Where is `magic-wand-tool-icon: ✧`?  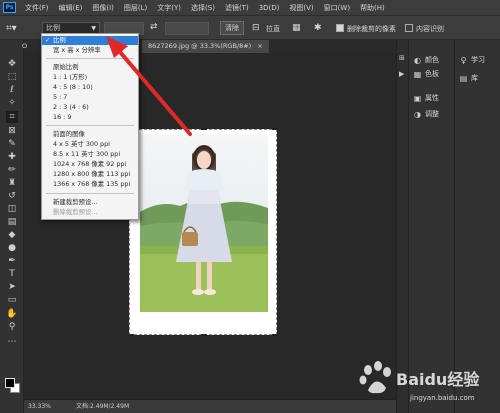 magic-wand-tool-icon: ✧ is located at coordinates (12, 103).